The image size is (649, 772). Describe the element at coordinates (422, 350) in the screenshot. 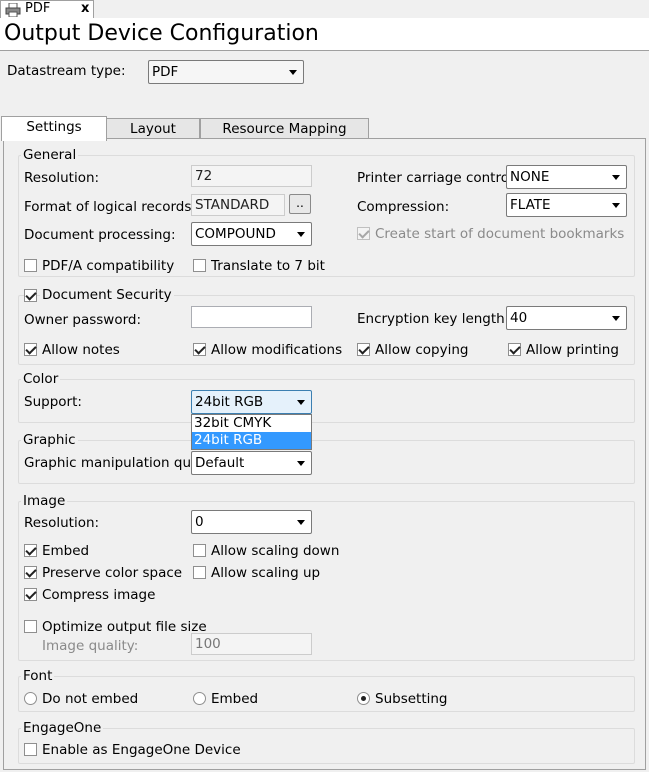

I see `allow-copying-label: Allow copying` at that location.